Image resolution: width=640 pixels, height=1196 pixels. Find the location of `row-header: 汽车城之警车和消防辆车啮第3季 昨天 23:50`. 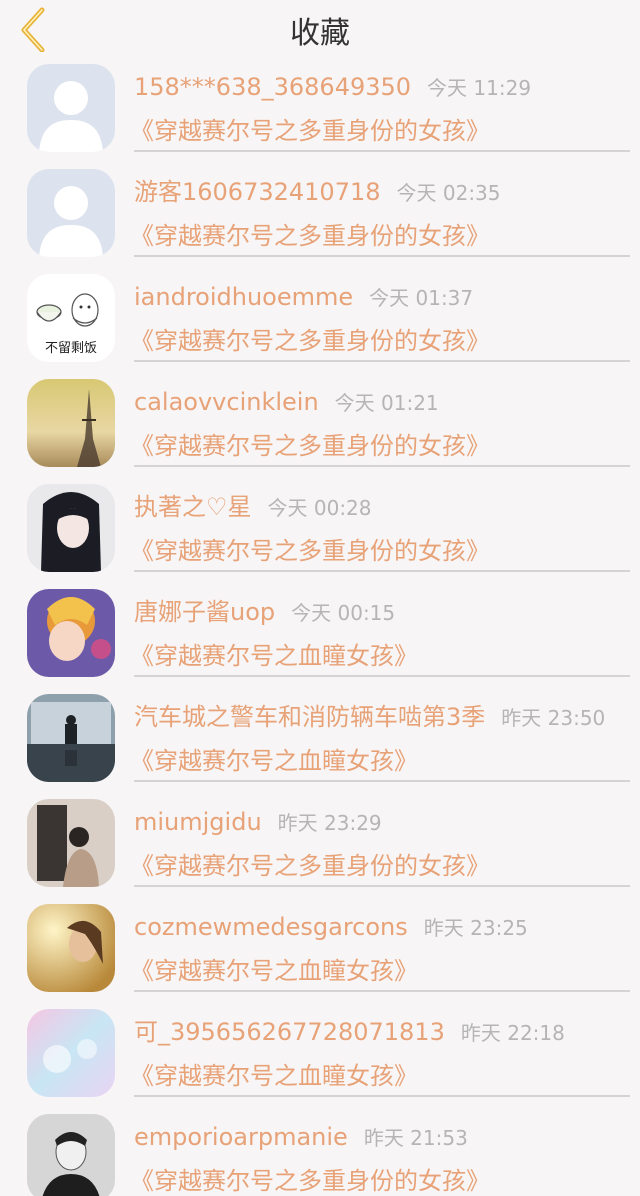

row-header: 汽车城之警车和消防辆车啮第3季 昨天 23:50 is located at coordinates (383, 718).